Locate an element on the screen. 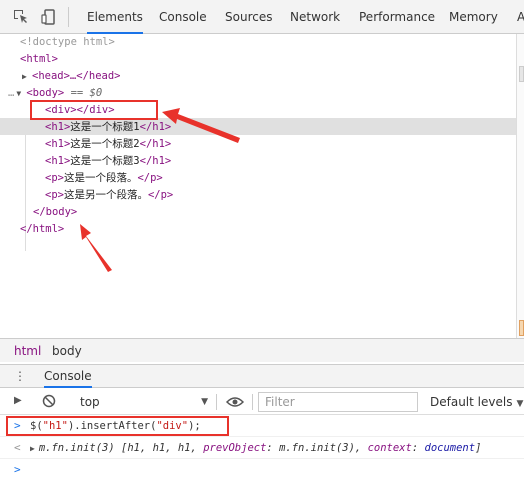 Image resolution: width=524 pixels, height=497 pixels. styles-pane-tab is located at coordinates (521, 74).